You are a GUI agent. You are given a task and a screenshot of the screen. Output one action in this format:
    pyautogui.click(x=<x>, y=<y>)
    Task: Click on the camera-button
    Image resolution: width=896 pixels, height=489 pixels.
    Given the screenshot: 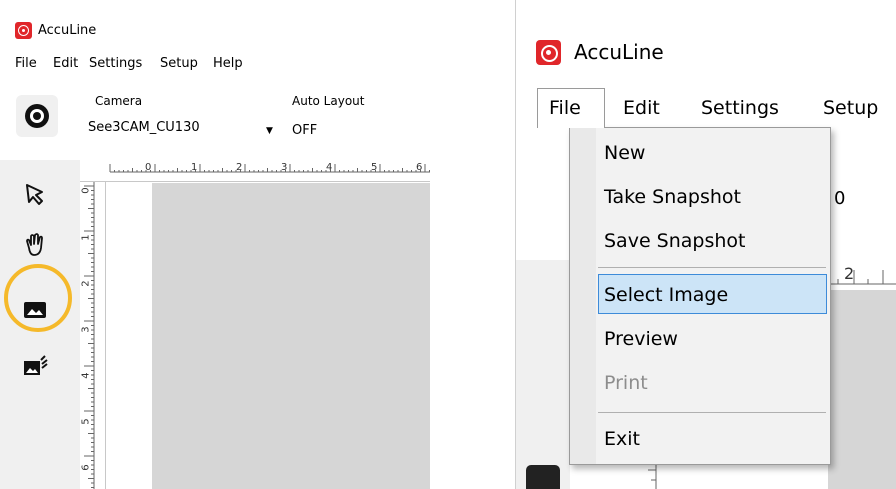 What is the action you would take?
    pyautogui.click(x=37, y=116)
    